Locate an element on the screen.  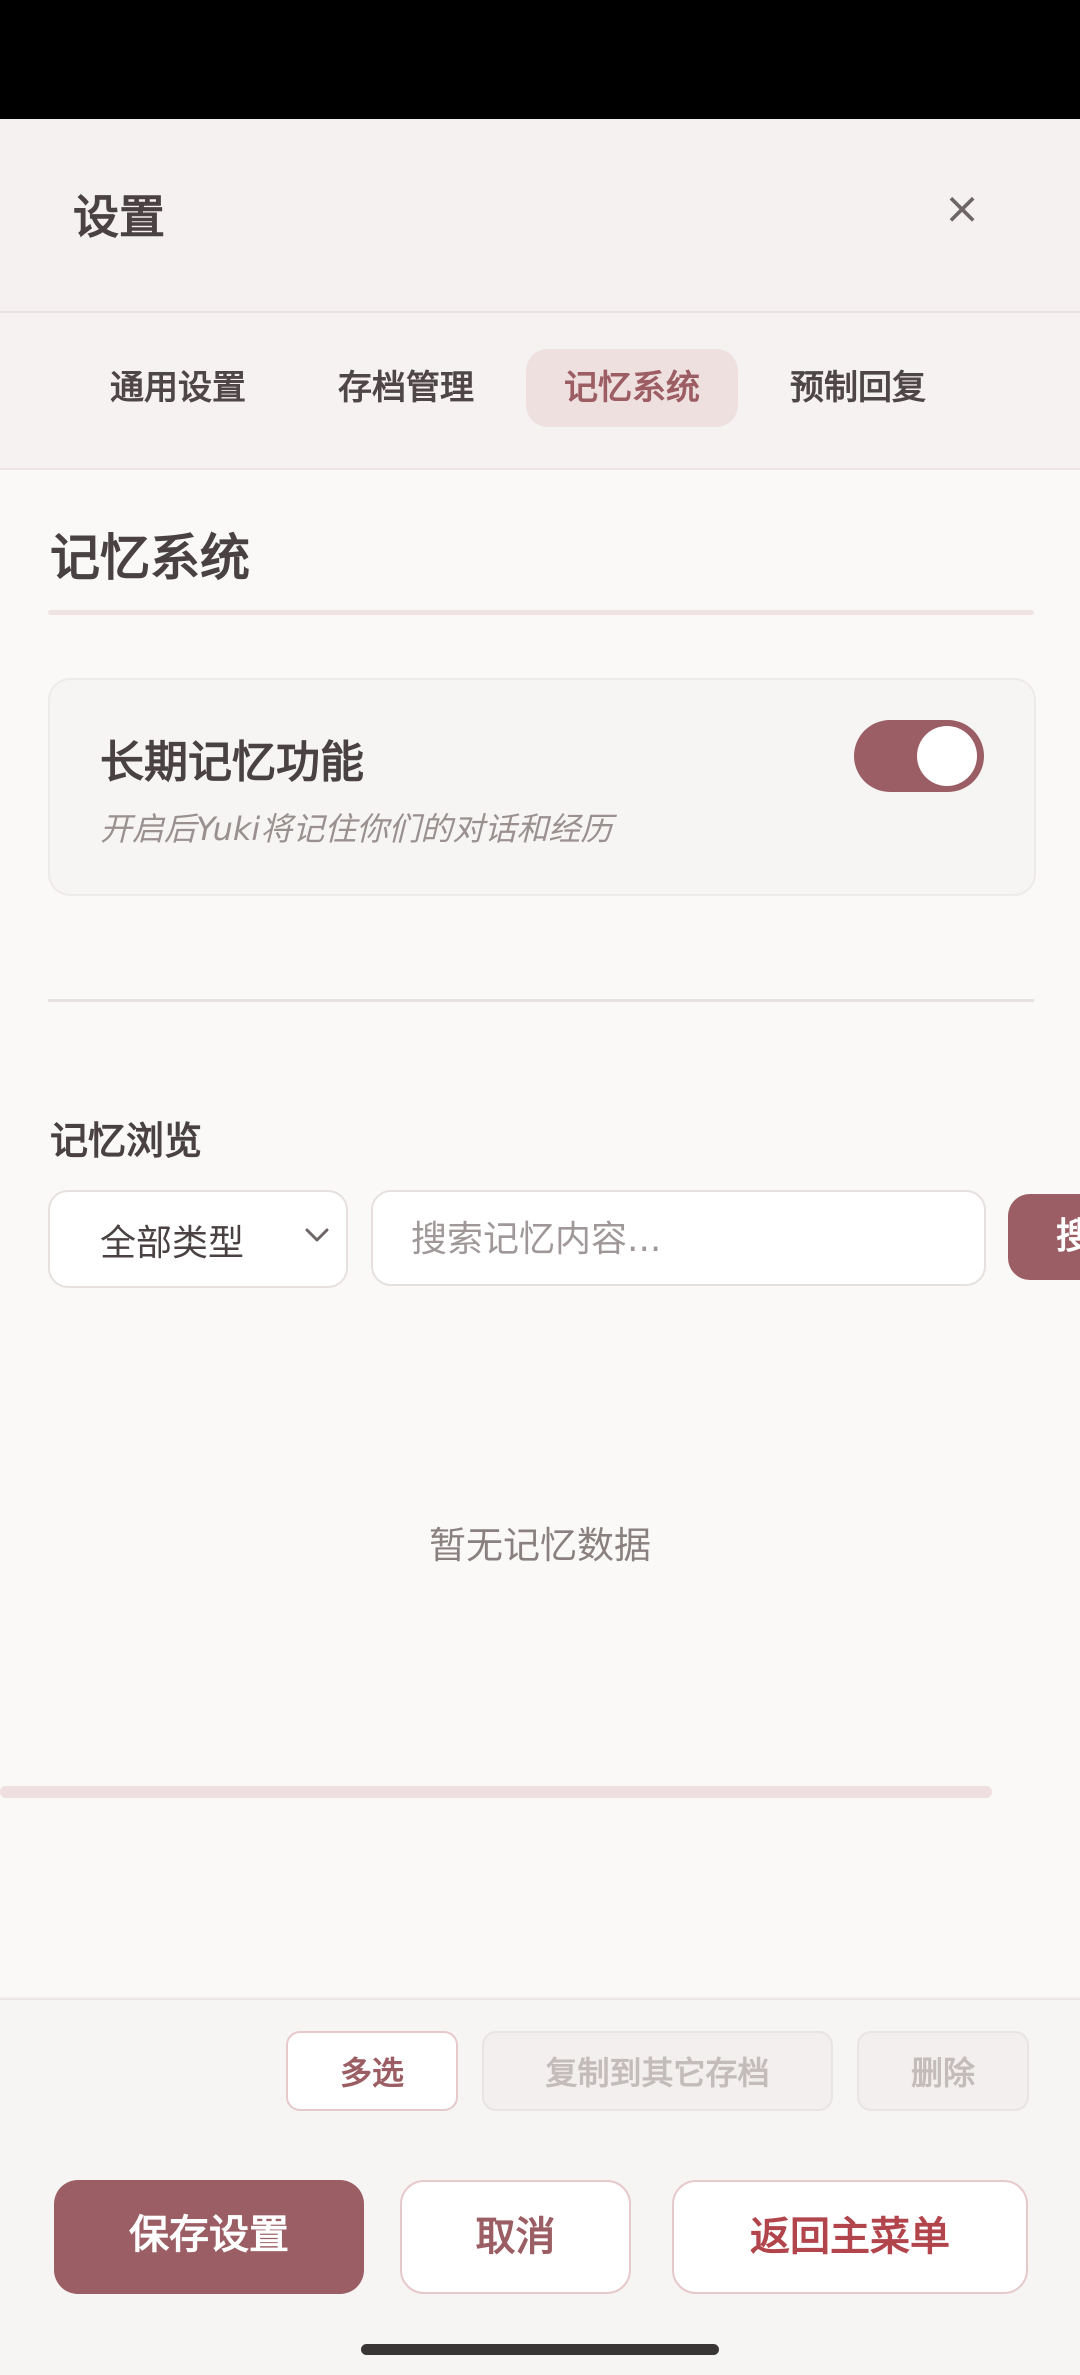
long-term-memory-toggle is located at coordinates (919, 756).